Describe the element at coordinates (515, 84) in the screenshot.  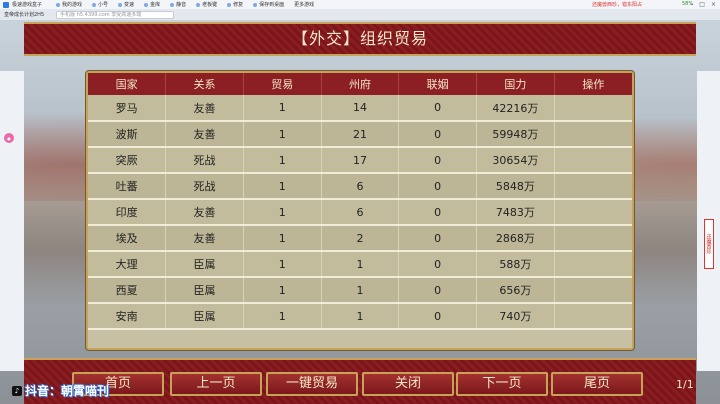
I see `header-power: 国力` at that location.